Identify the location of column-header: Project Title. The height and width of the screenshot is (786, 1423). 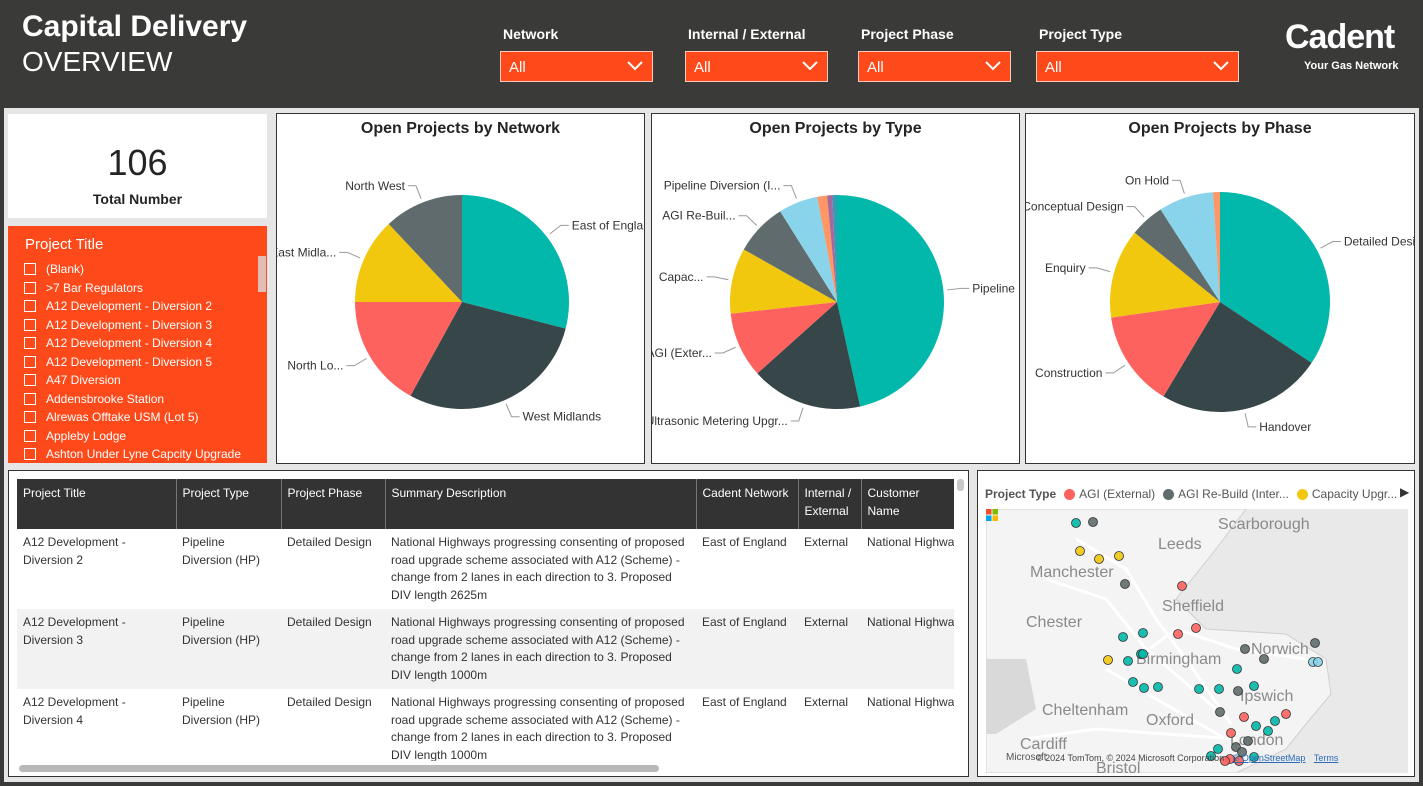
(97, 504).